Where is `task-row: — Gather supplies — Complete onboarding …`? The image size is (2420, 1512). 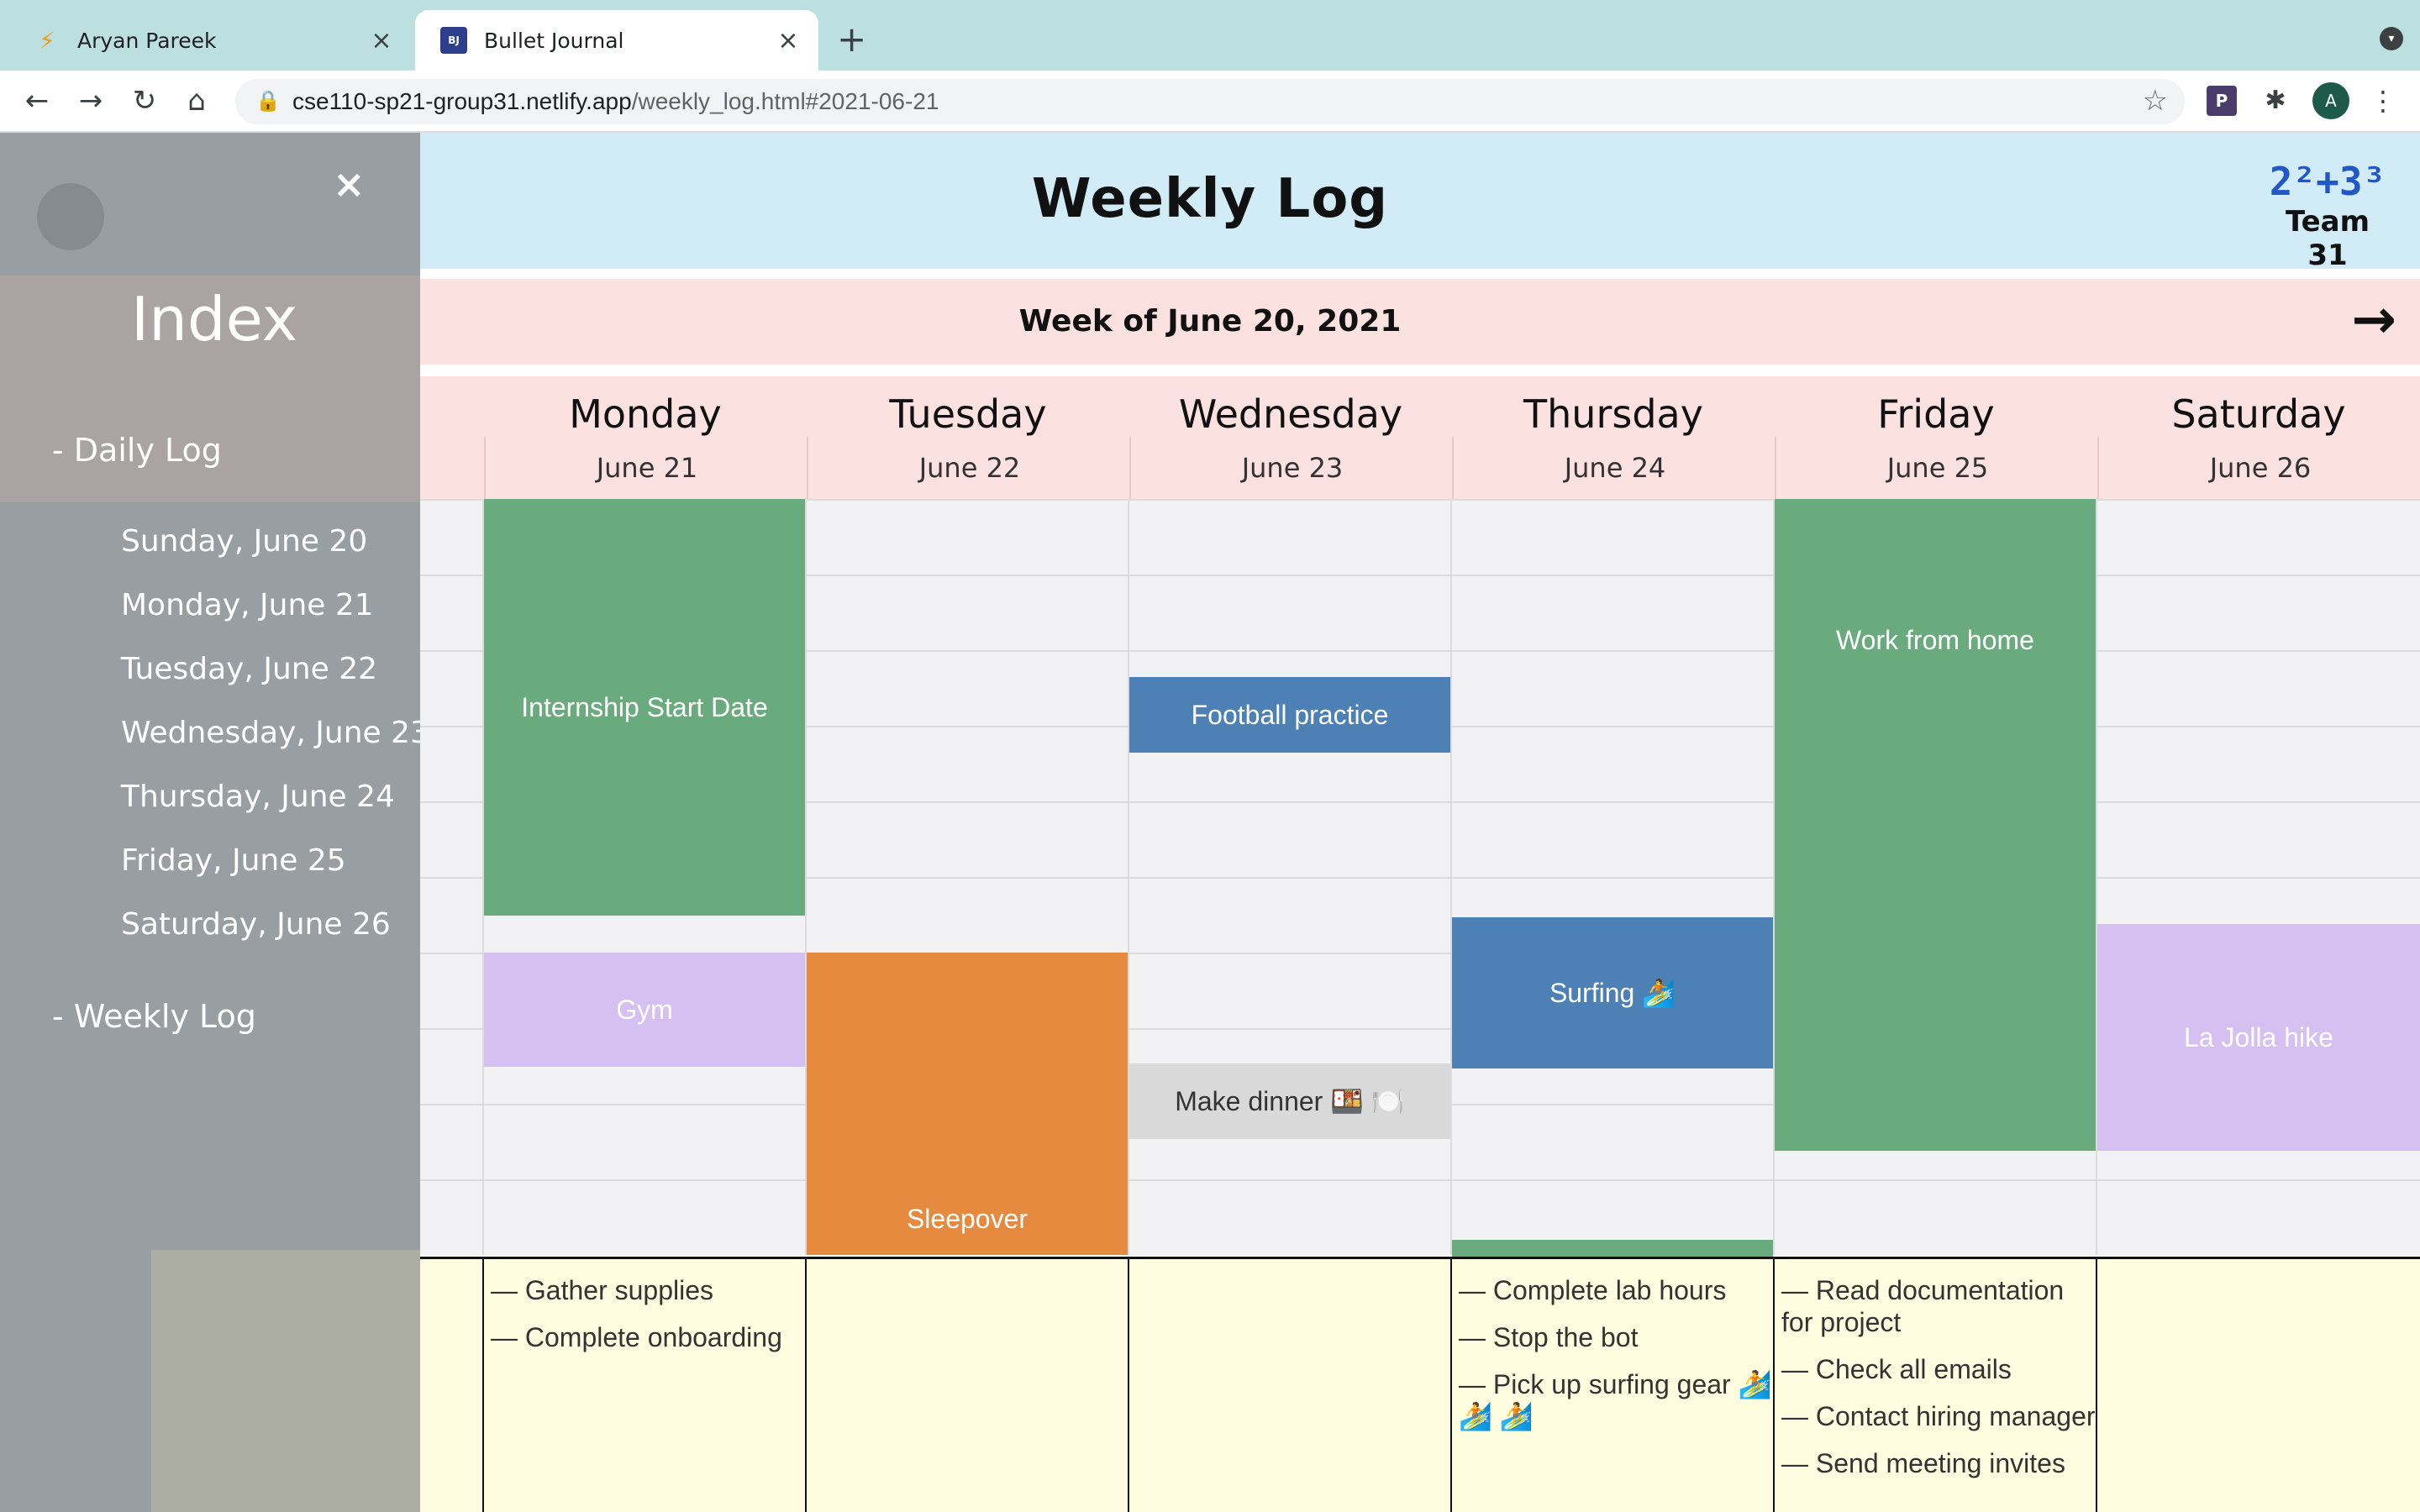
task-row: — Gather supplies — Complete onboarding … is located at coordinates (1420, 1384).